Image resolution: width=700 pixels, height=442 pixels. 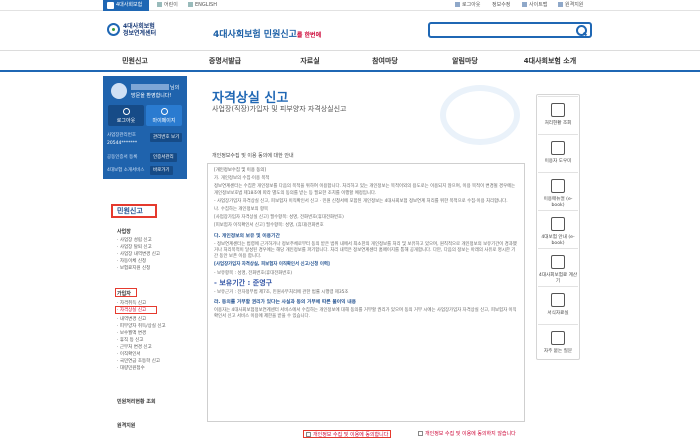 I want to click on book-icon, so click(x=558, y=186).